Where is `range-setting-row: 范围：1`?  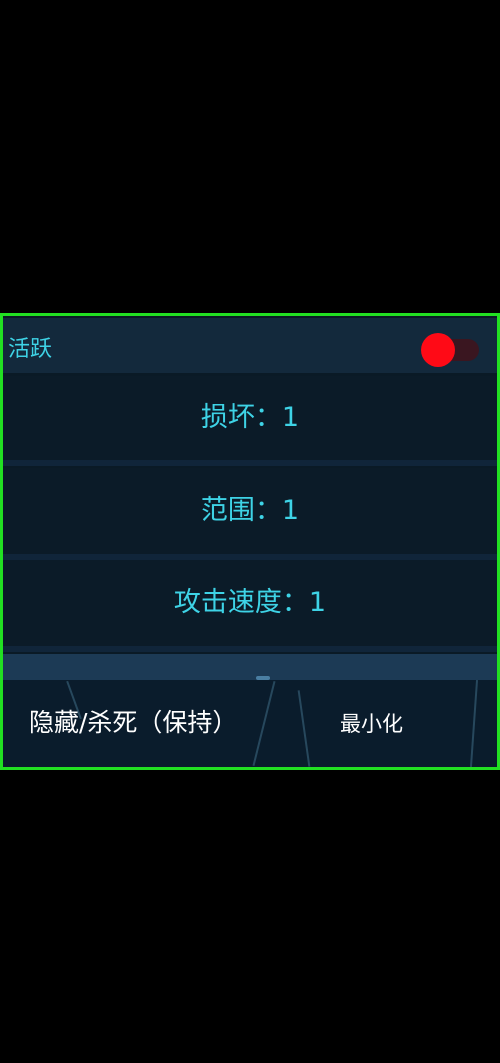 range-setting-row: 范围：1 is located at coordinates (250, 511).